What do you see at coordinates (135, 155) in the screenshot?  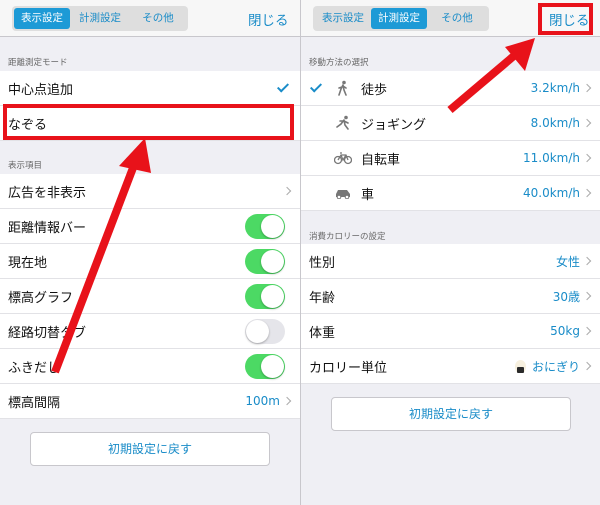 I see `arrowhead-left` at bounding box center [135, 155].